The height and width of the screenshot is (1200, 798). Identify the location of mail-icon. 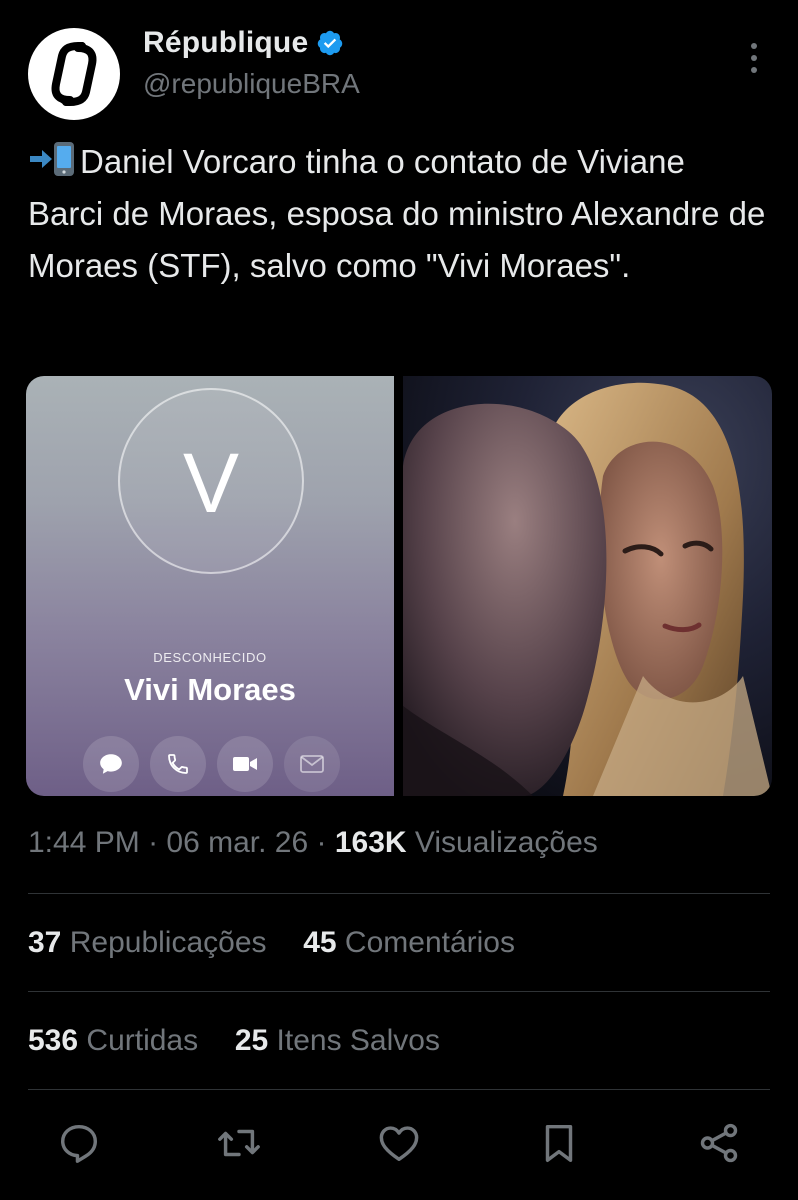
(312, 764).